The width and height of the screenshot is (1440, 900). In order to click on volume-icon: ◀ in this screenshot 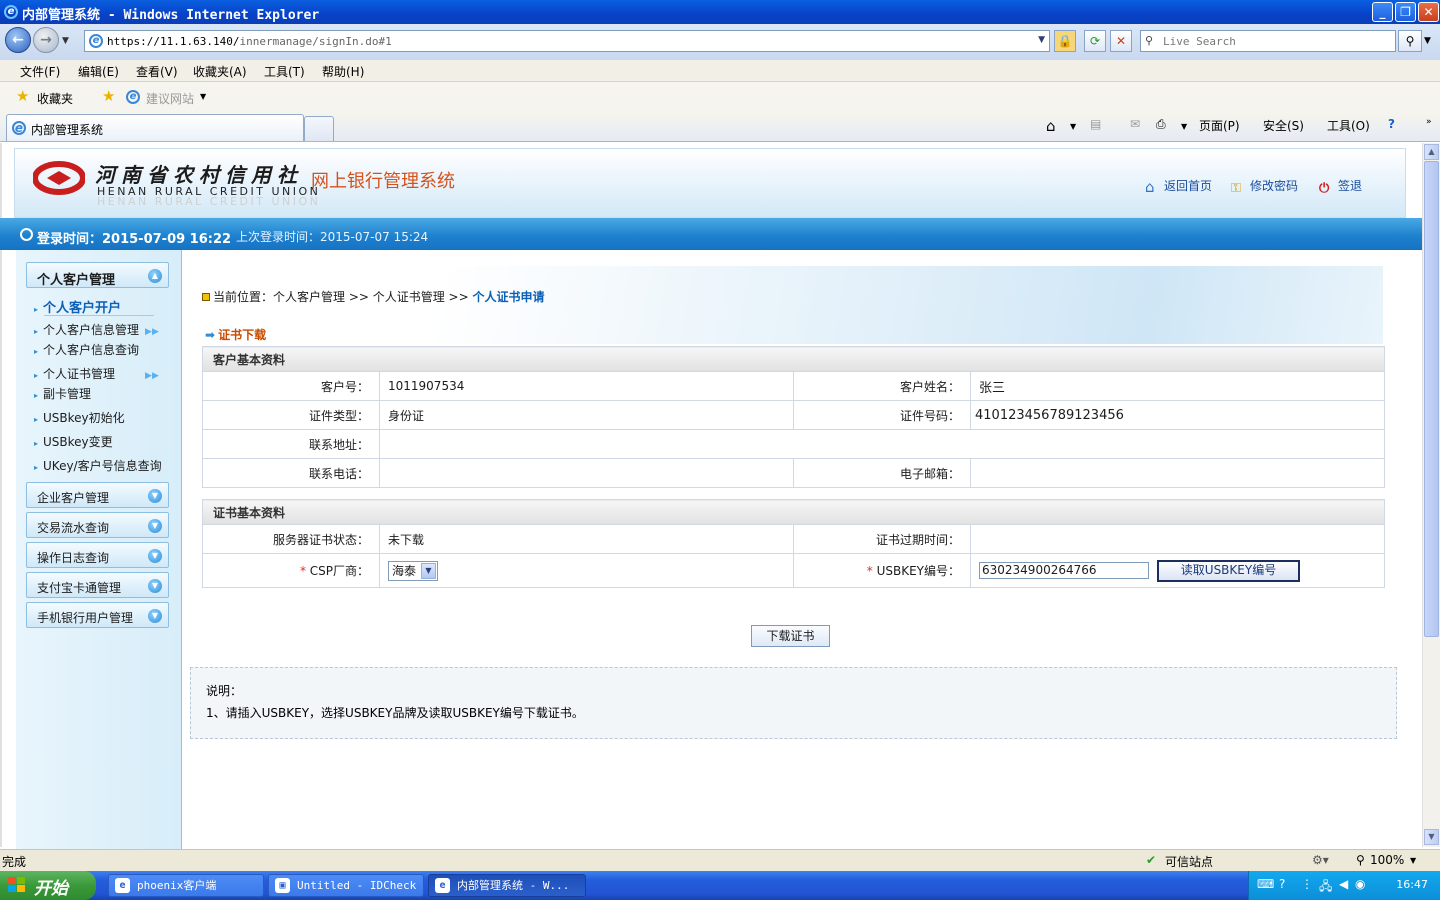, I will do `click(1343, 884)`.